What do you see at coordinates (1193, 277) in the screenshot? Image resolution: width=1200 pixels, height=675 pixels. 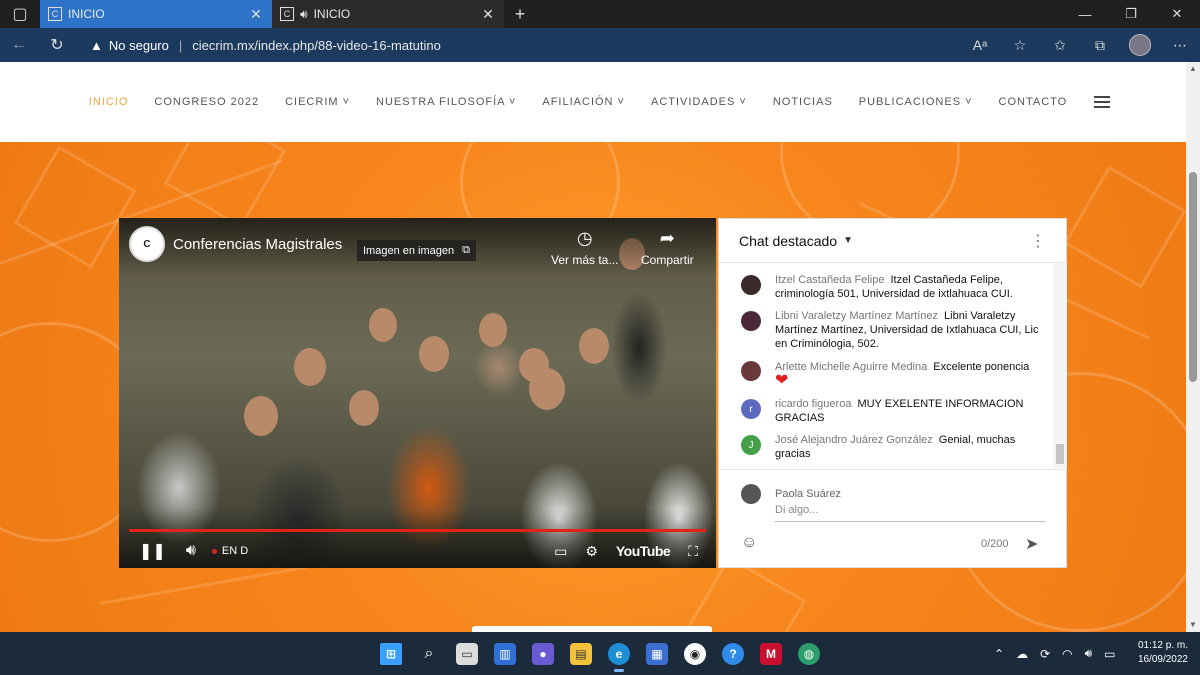 I see `scrollbar-thumb` at bounding box center [1193, 277].